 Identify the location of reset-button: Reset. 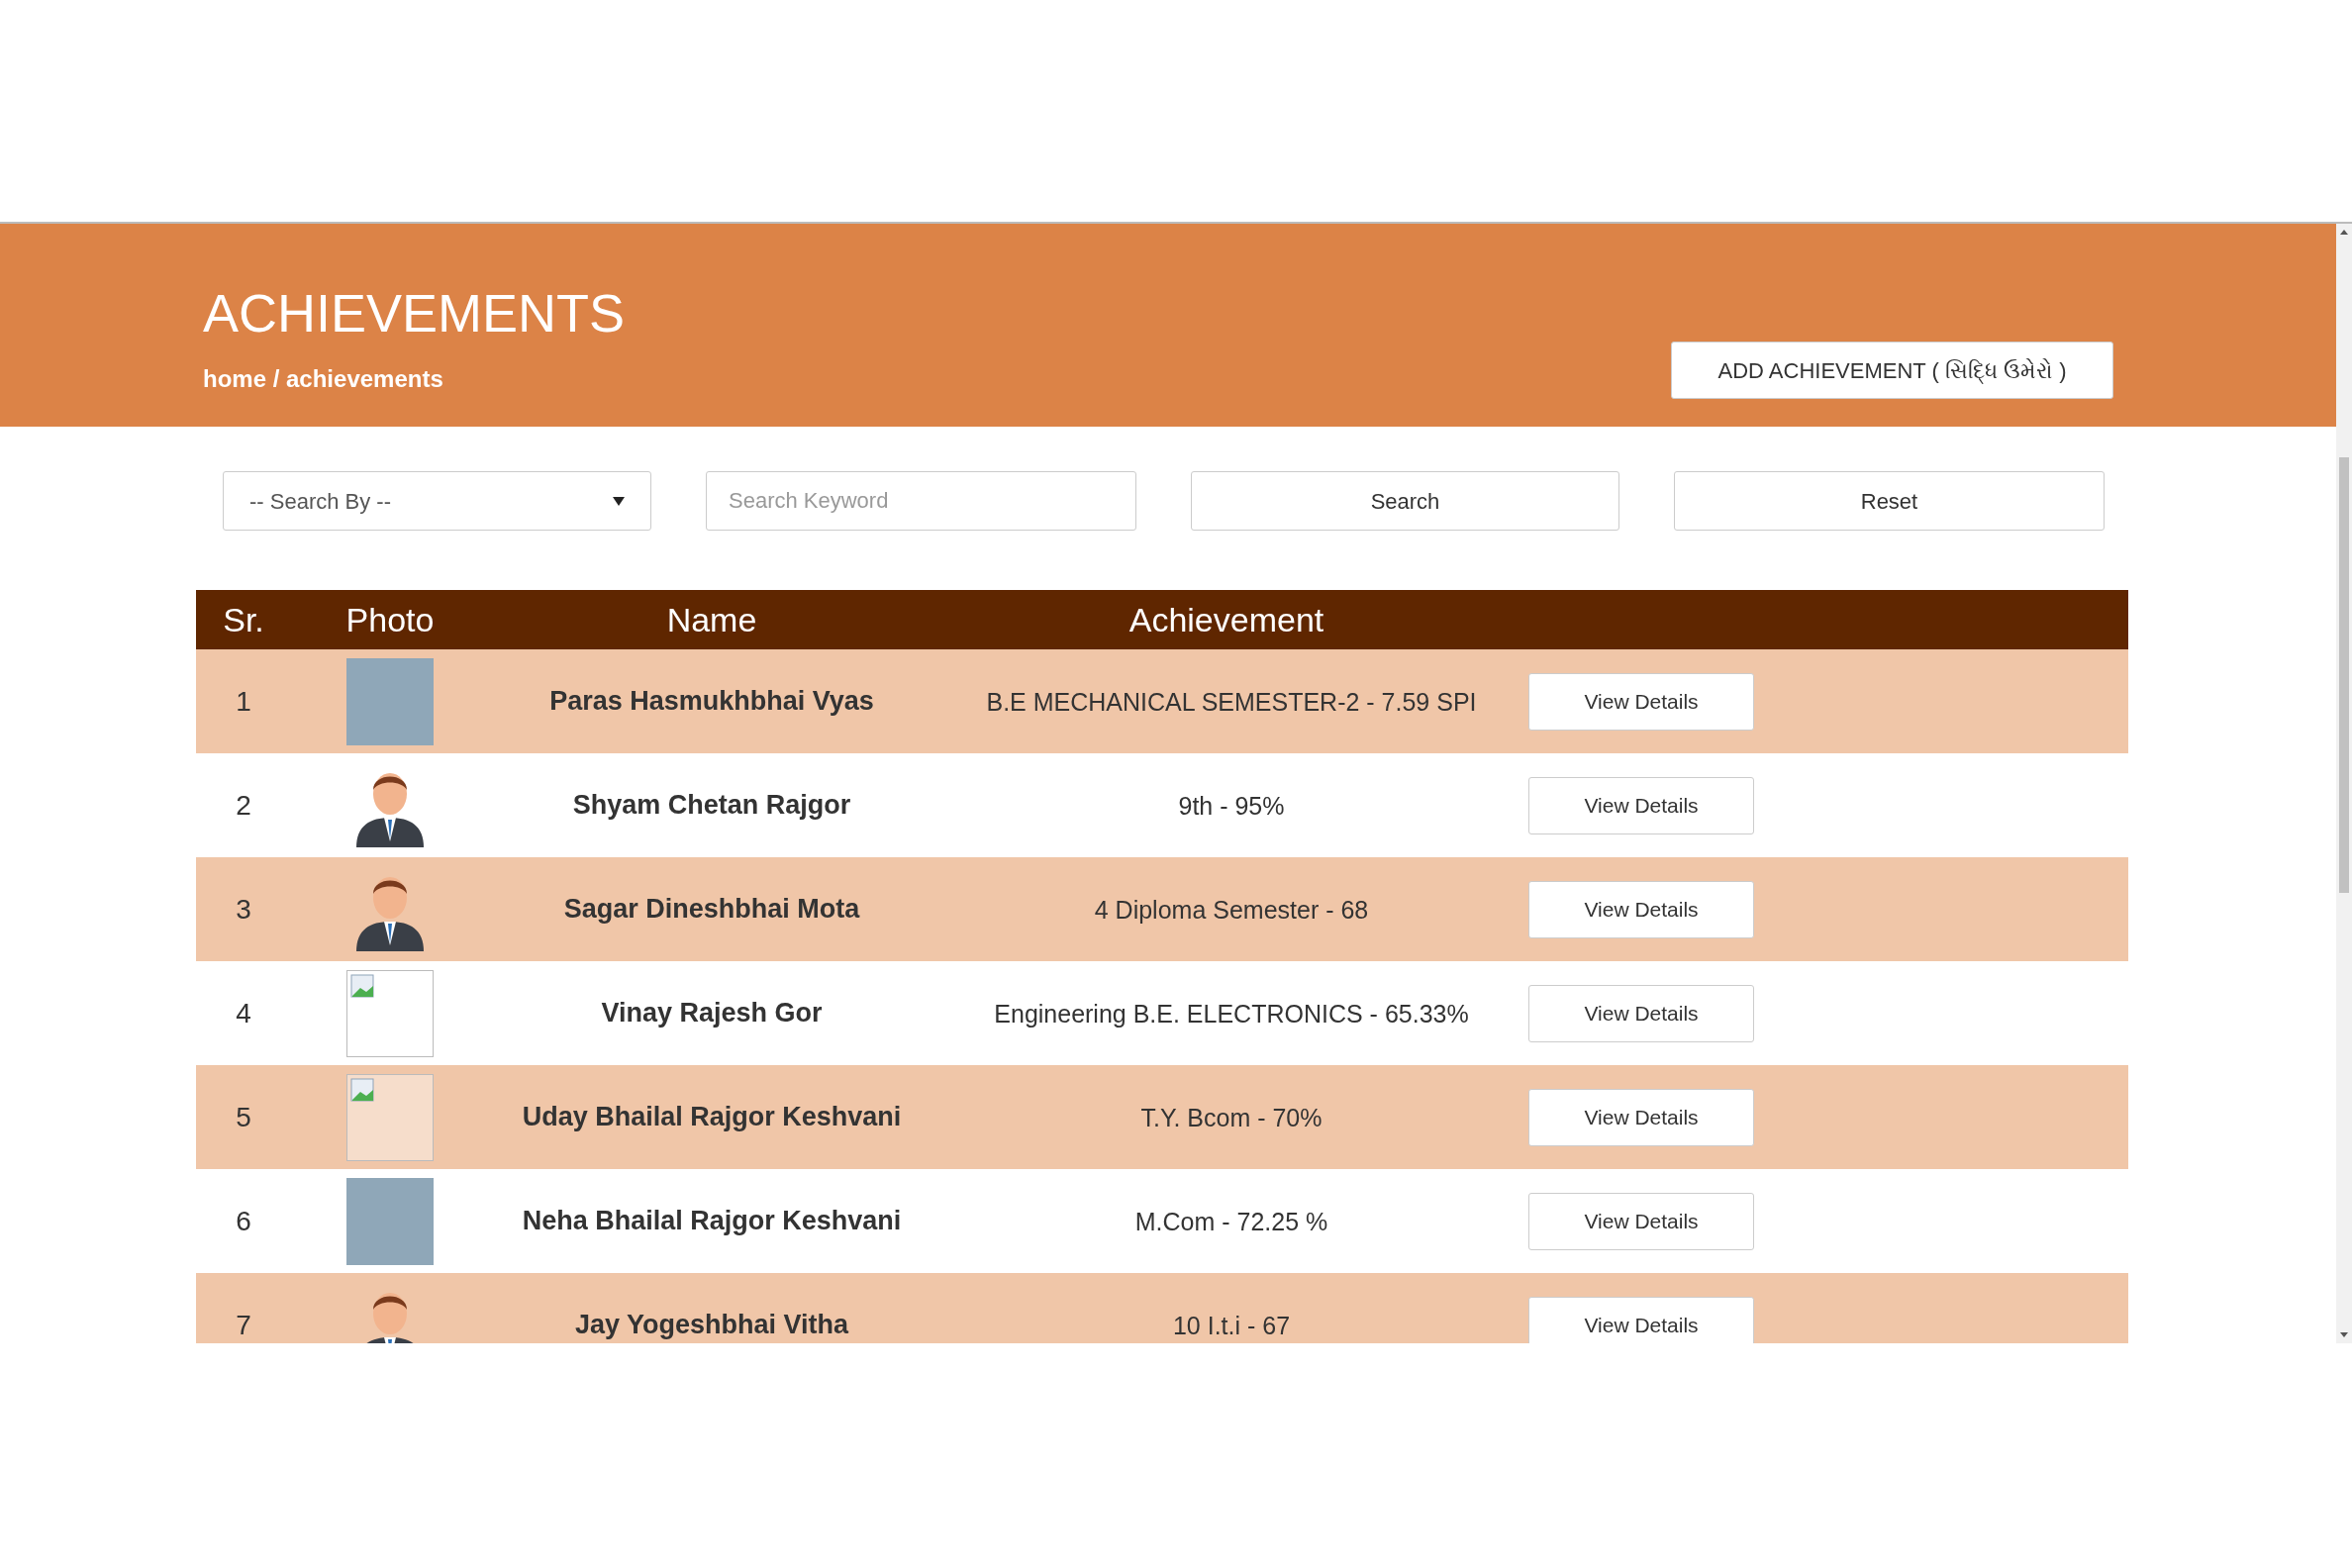
(1889, 501).